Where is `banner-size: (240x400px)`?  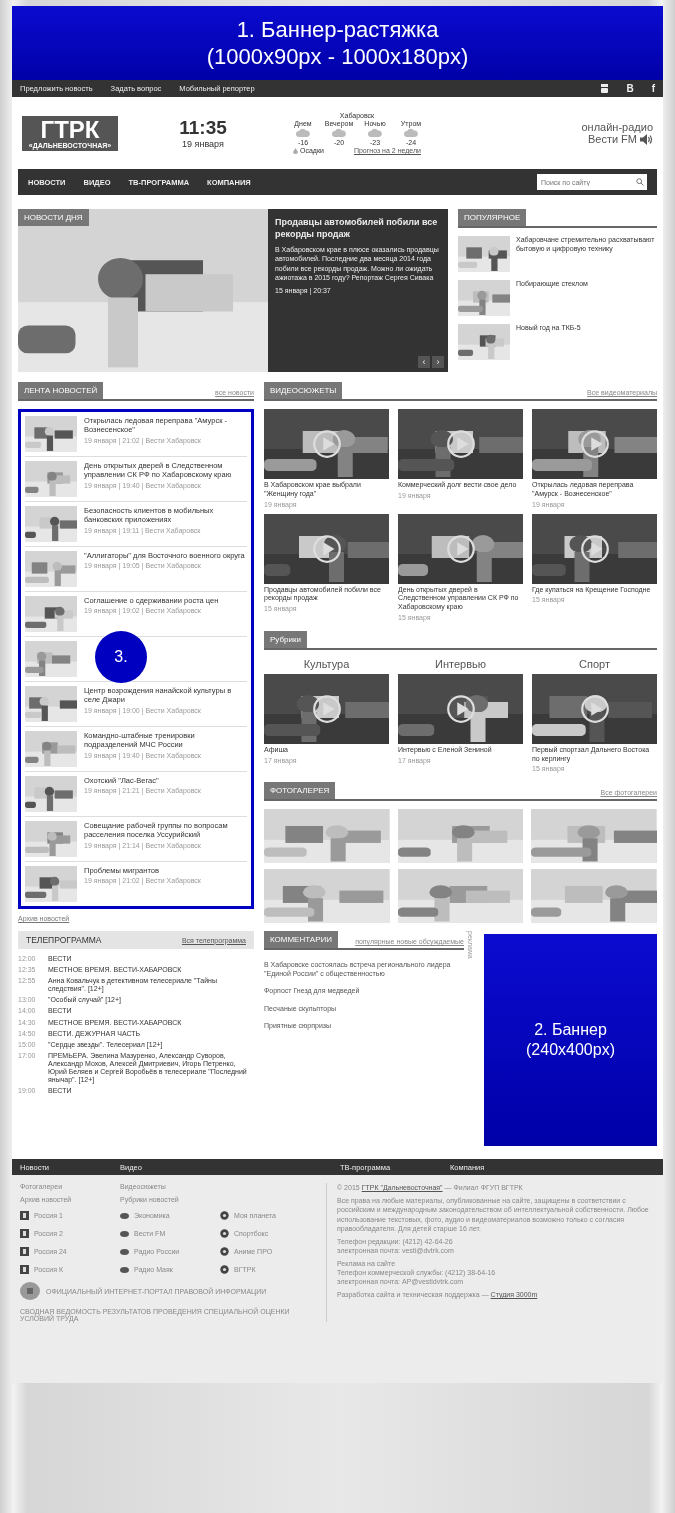
banner-size: (240x400px) is located at coordinates (570, 1050).